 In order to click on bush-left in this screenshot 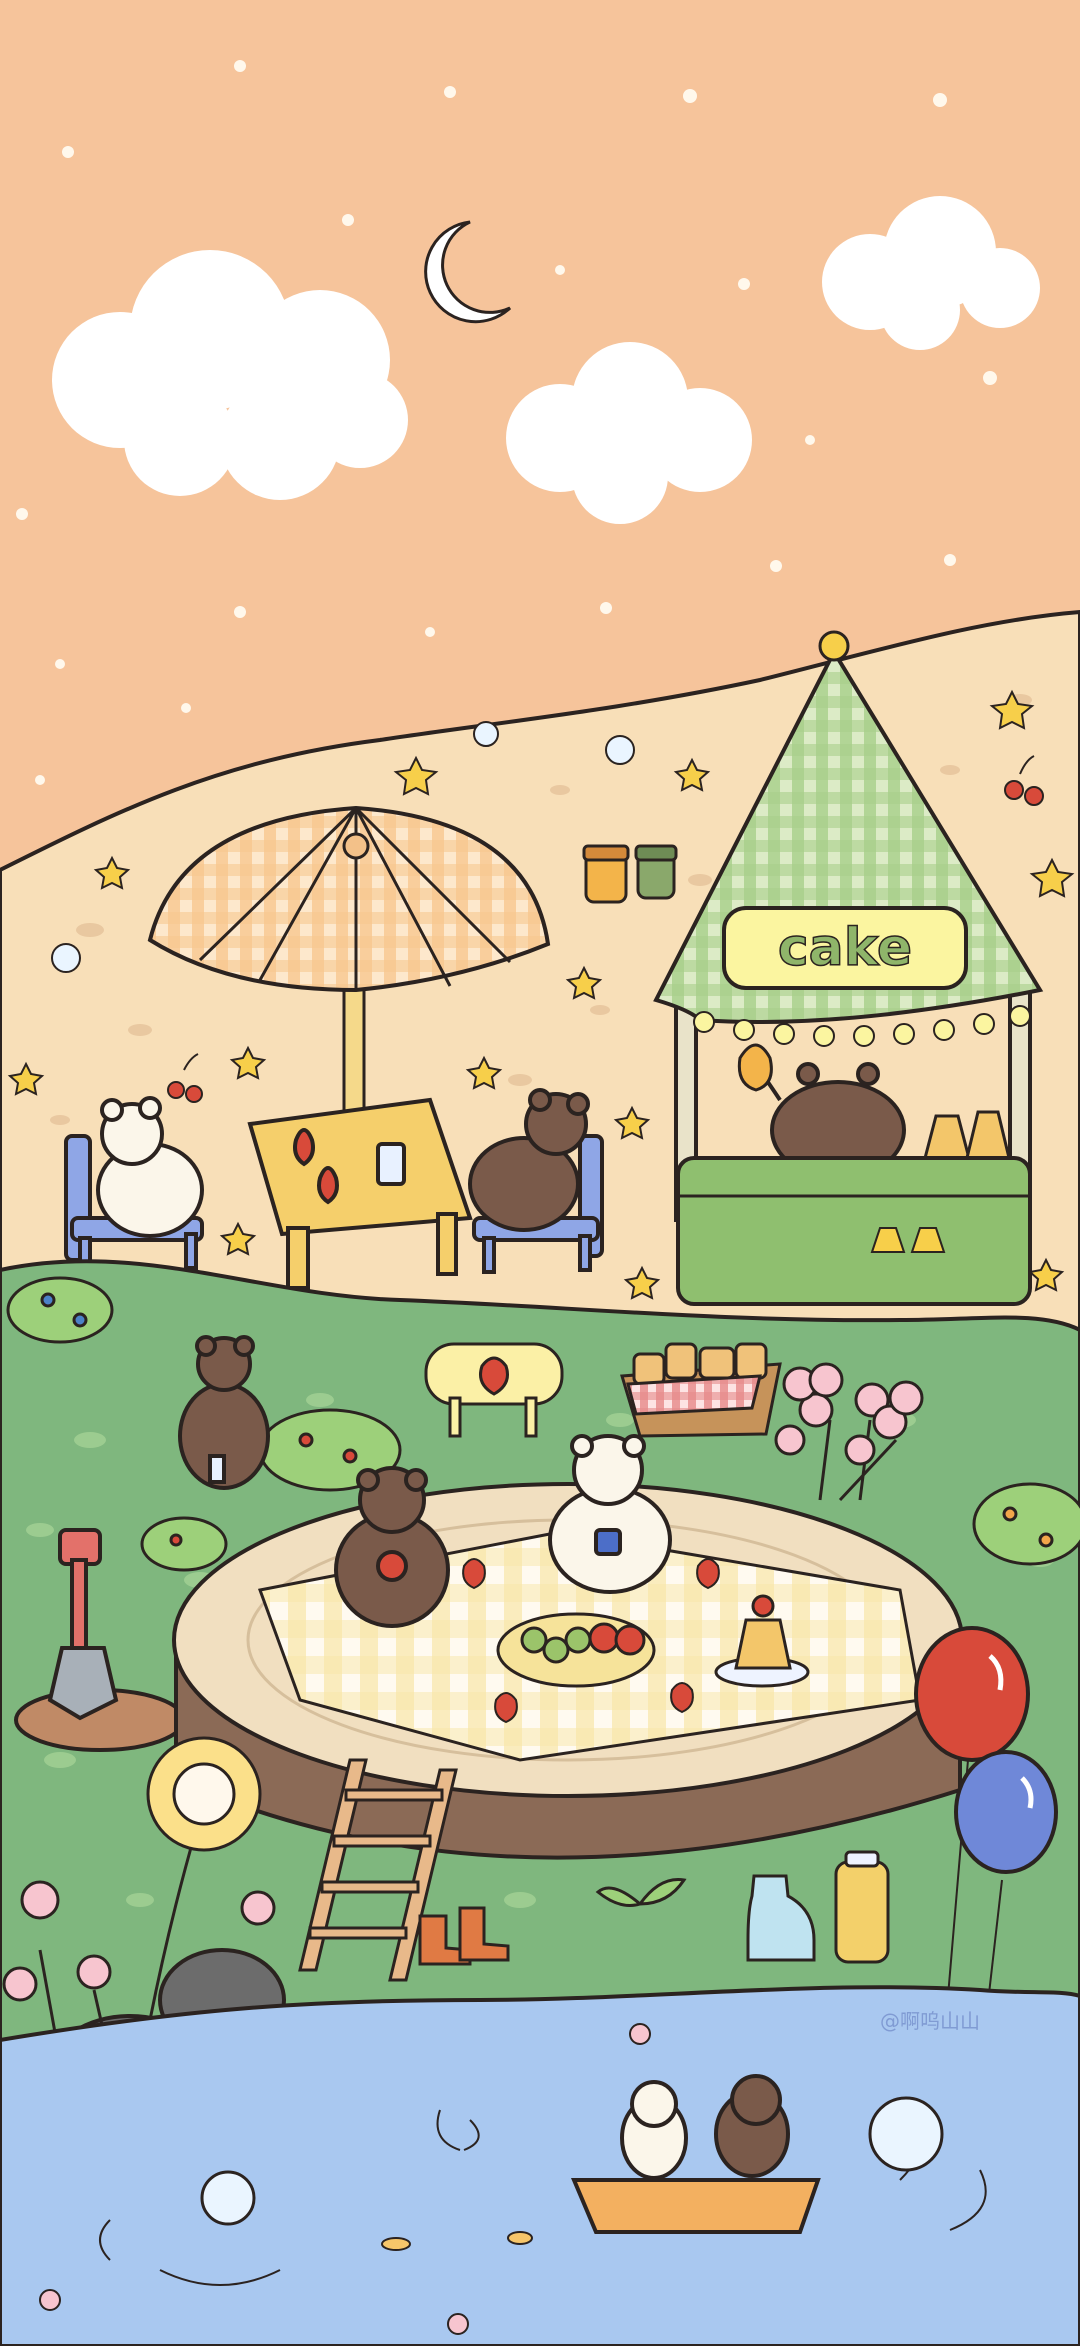, I will do `click(60, 1310)`.